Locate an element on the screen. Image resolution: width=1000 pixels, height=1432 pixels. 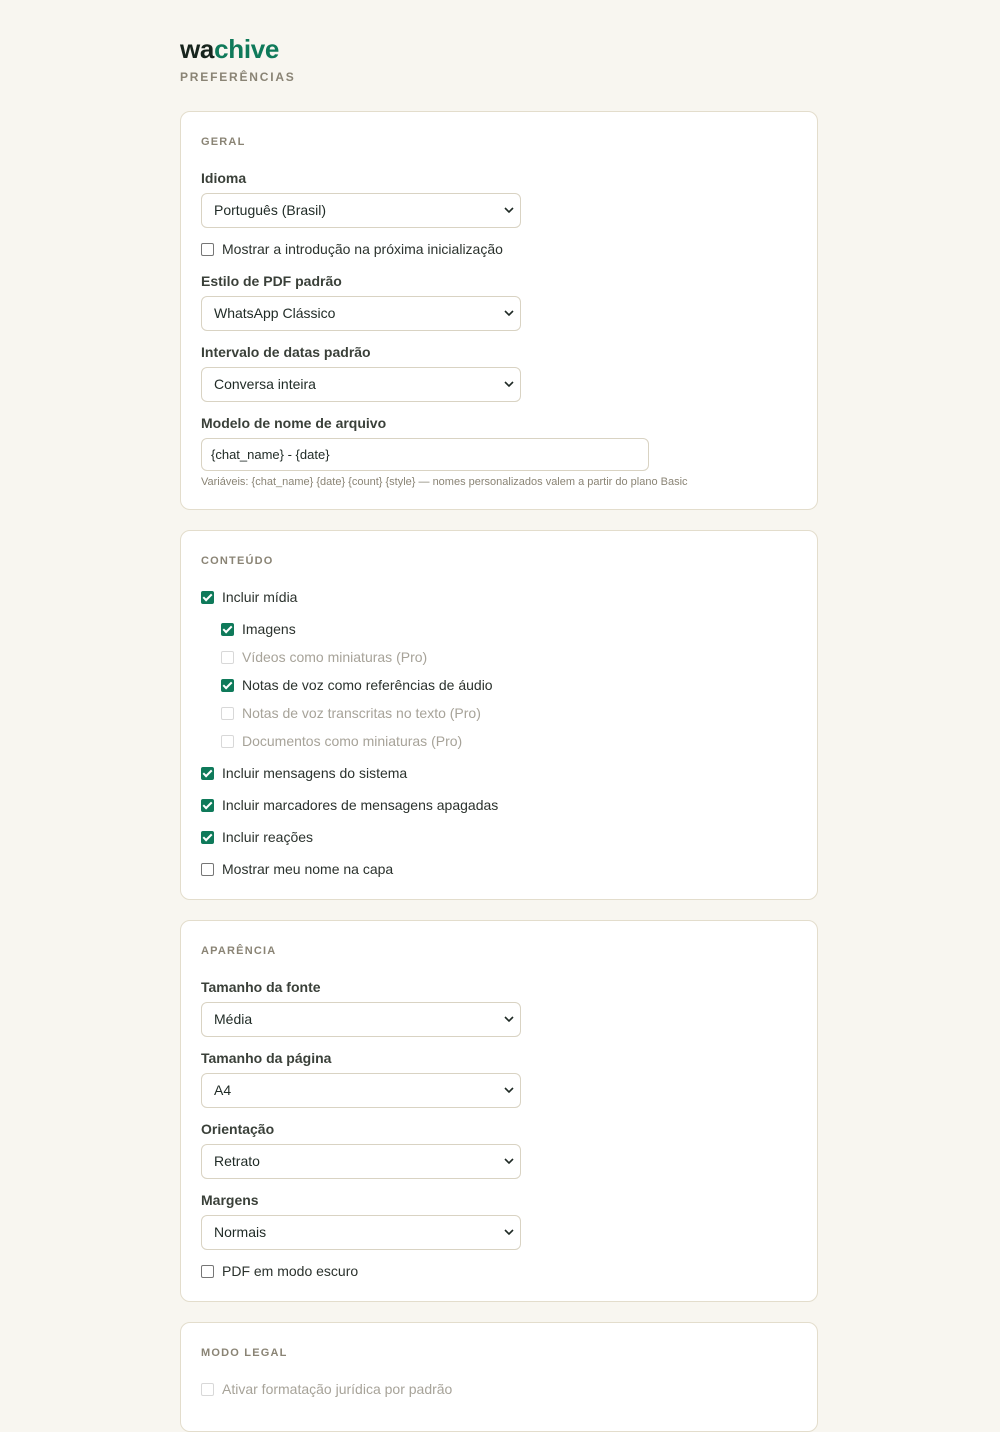
system-messages-checkbox-box is located at coordinates (207, 773).